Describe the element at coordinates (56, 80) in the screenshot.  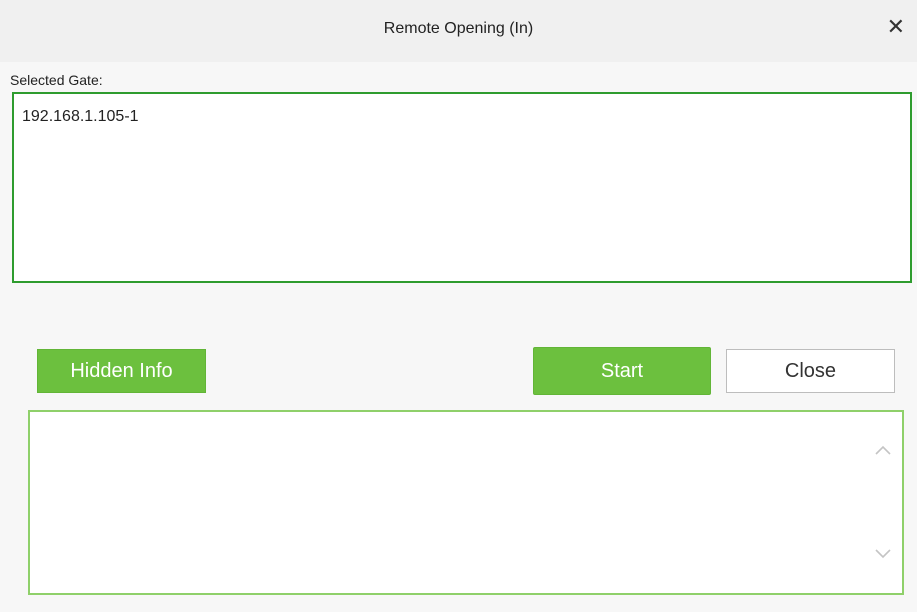
I see `selected-gate-label: Selected Gate:` at that location.